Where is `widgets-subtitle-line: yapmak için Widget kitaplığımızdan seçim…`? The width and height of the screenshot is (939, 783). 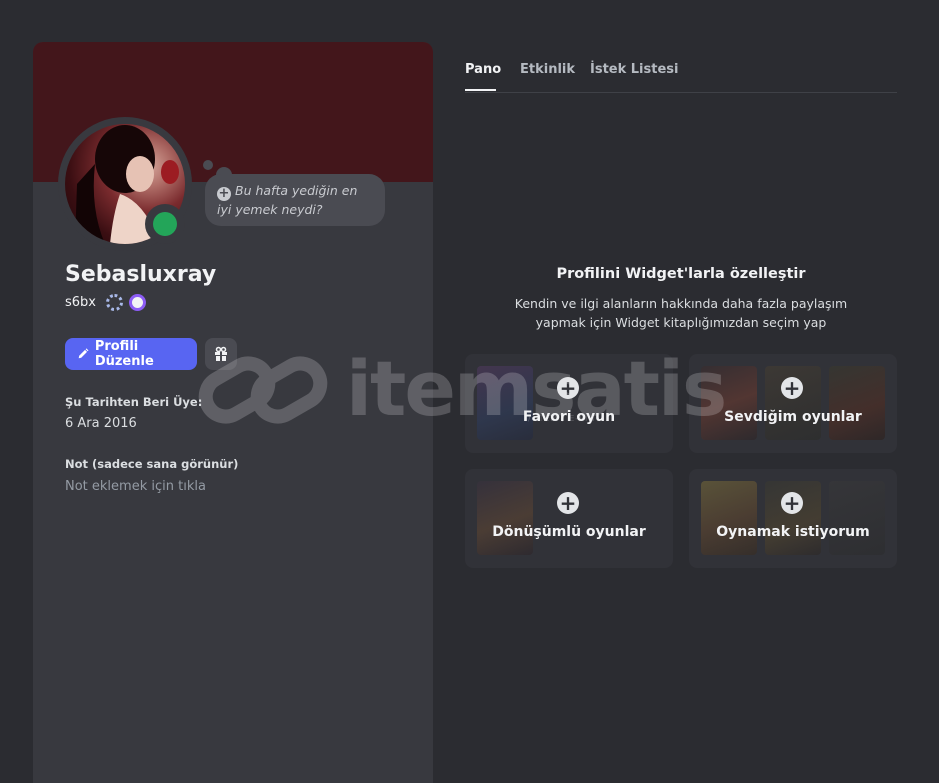 widgets-subtitle-line: yapmak için Widget kitaplığımızdan seçim… is located at coordinates (681, 322).